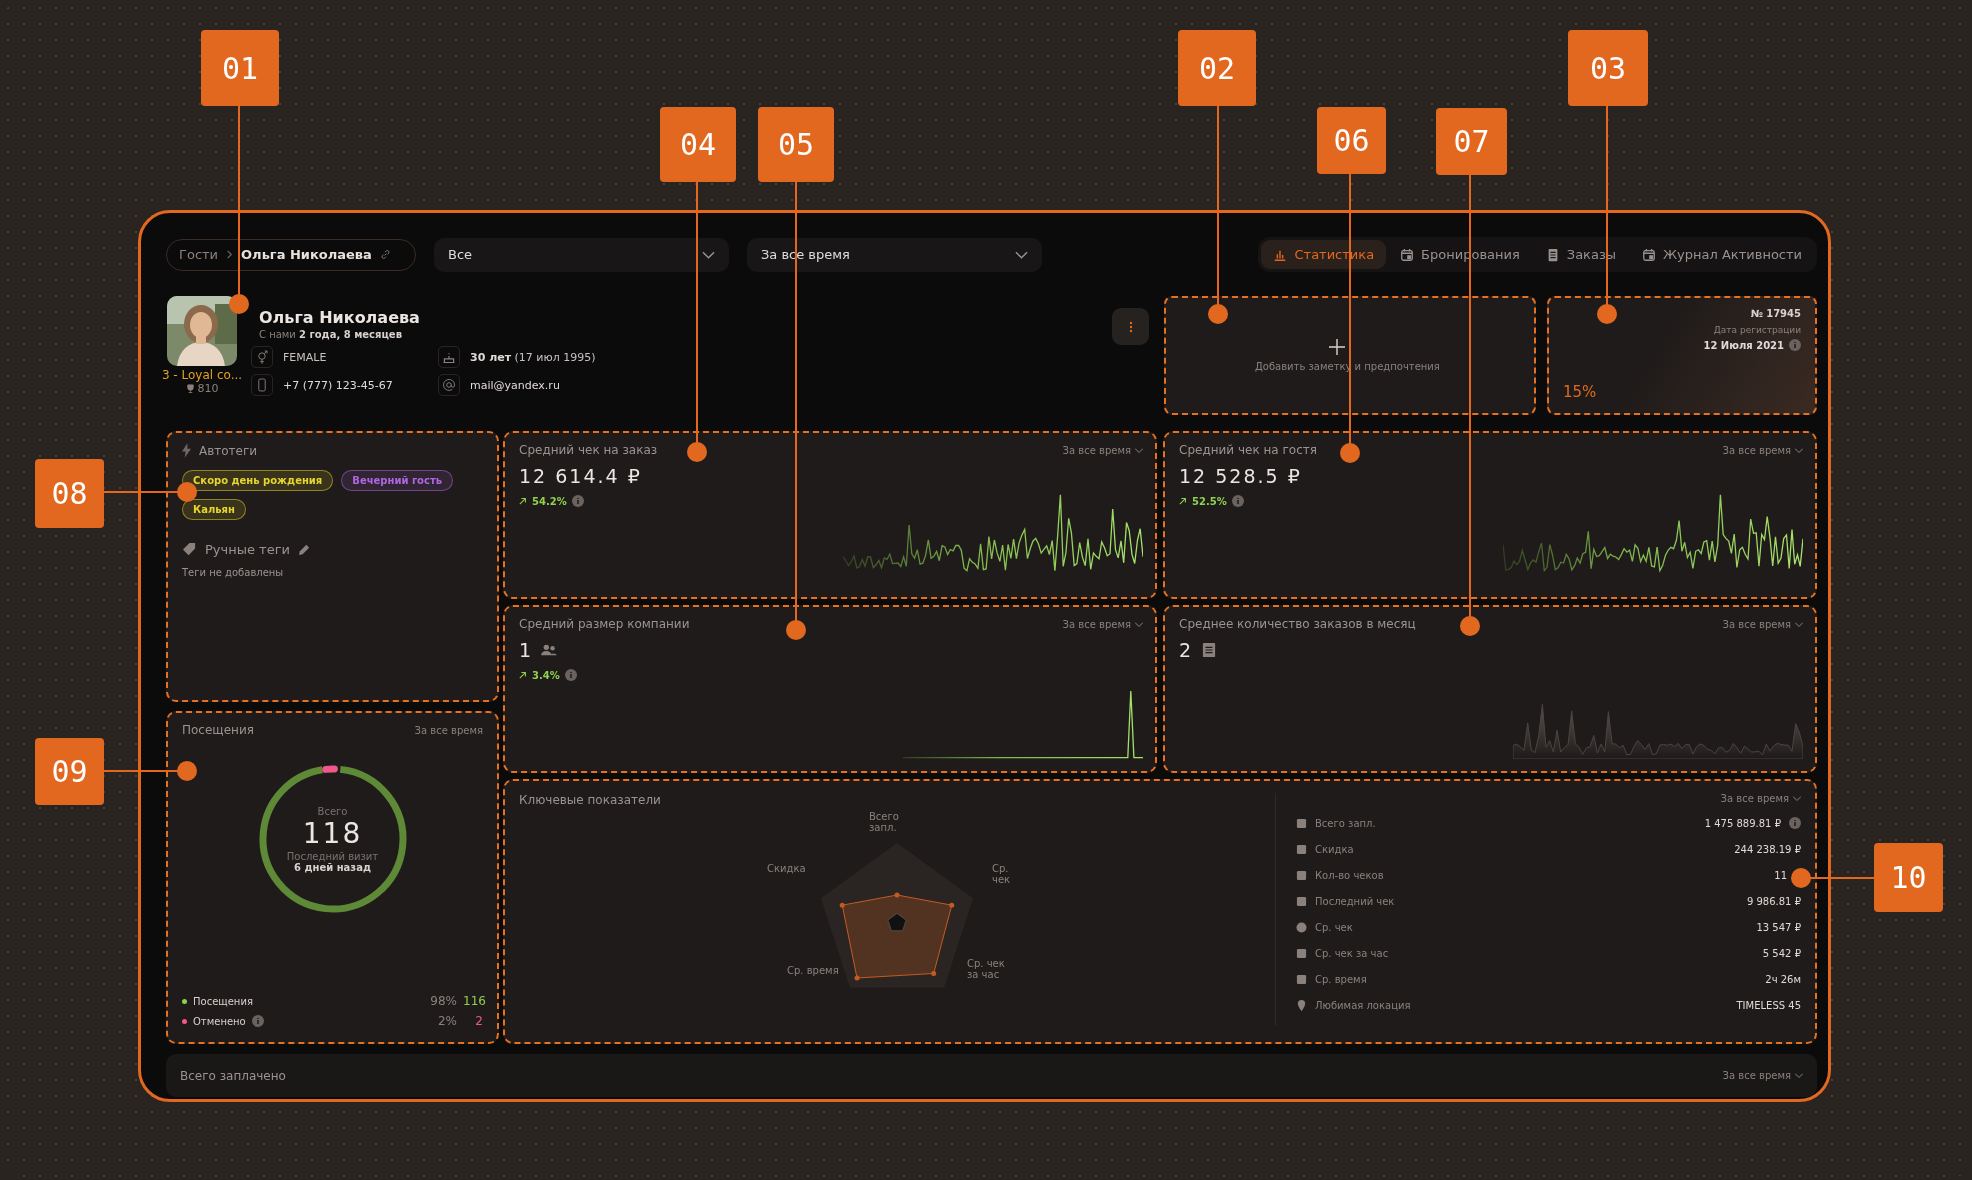 This screenshot has height=1180, width=1972. Describe the element at coordinates (1775, 313) in the screenshot. I see `card-number: № 17945` at that location.